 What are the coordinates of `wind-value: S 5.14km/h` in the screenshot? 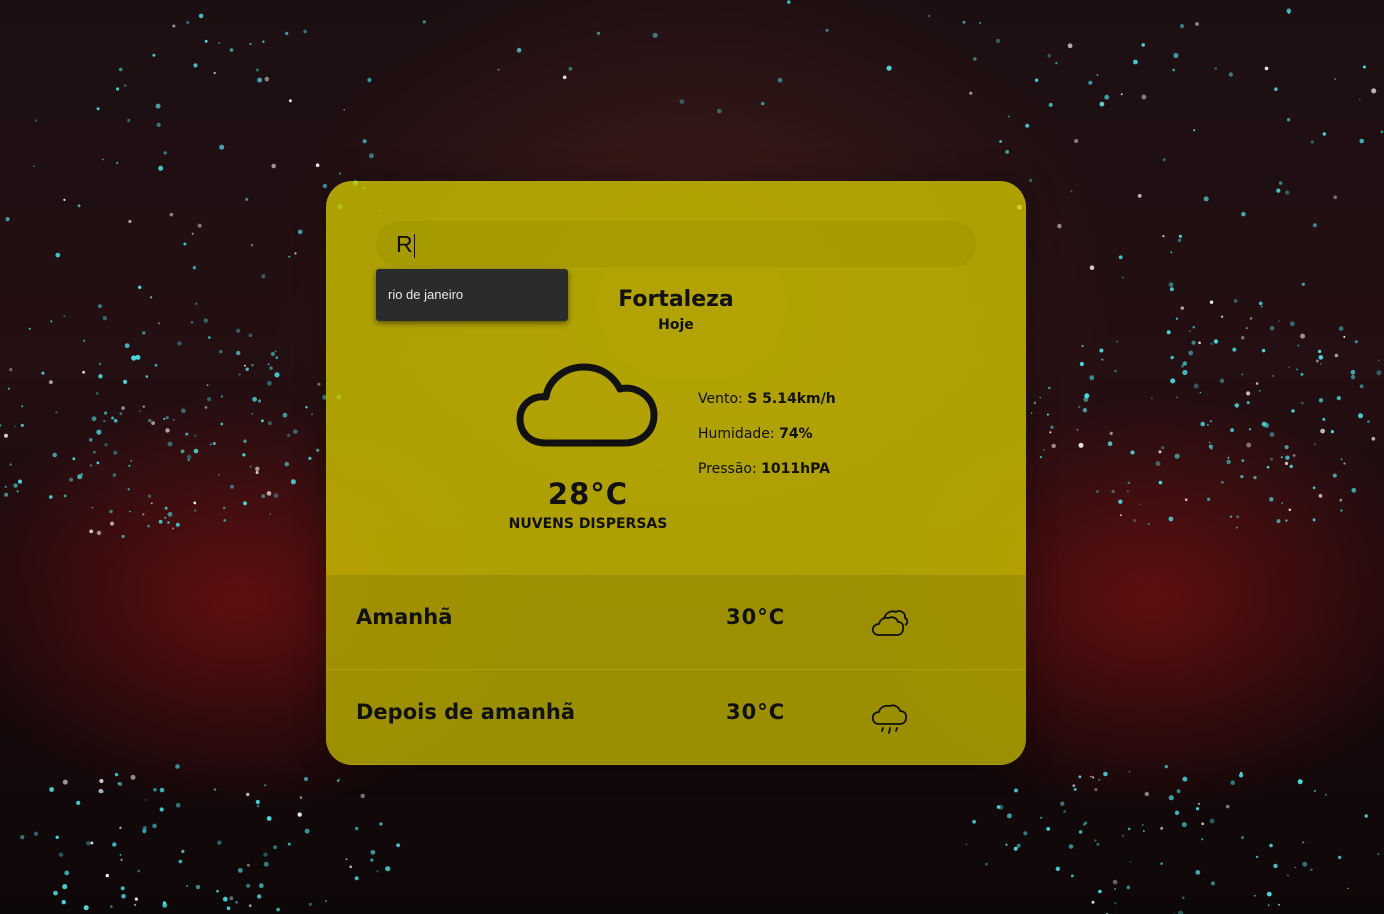 It's located at (791, 399).